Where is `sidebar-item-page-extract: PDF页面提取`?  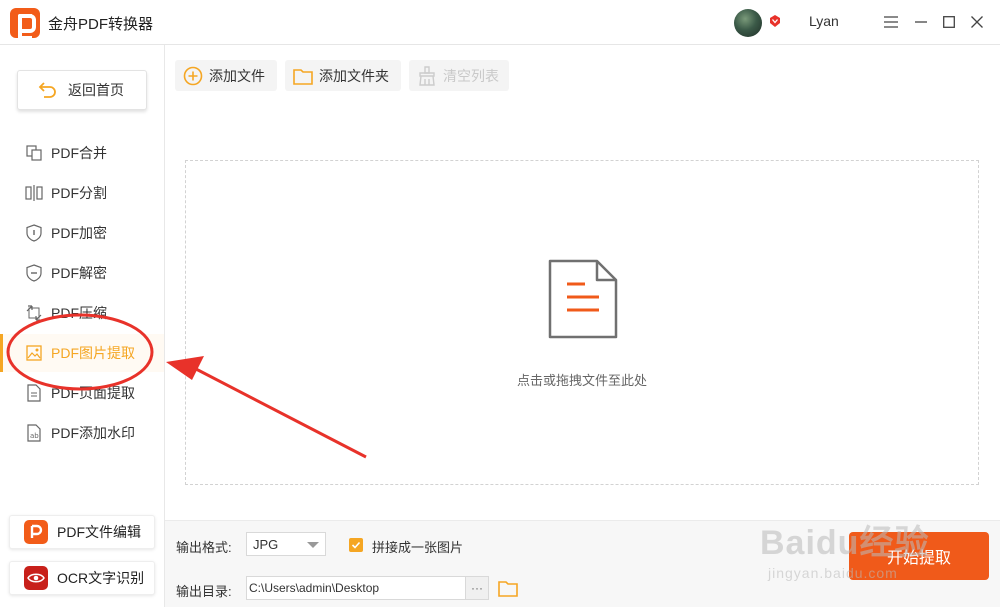 sidebar-item-page-extract: PDF页面提取 is located at coordinates (82, 393).